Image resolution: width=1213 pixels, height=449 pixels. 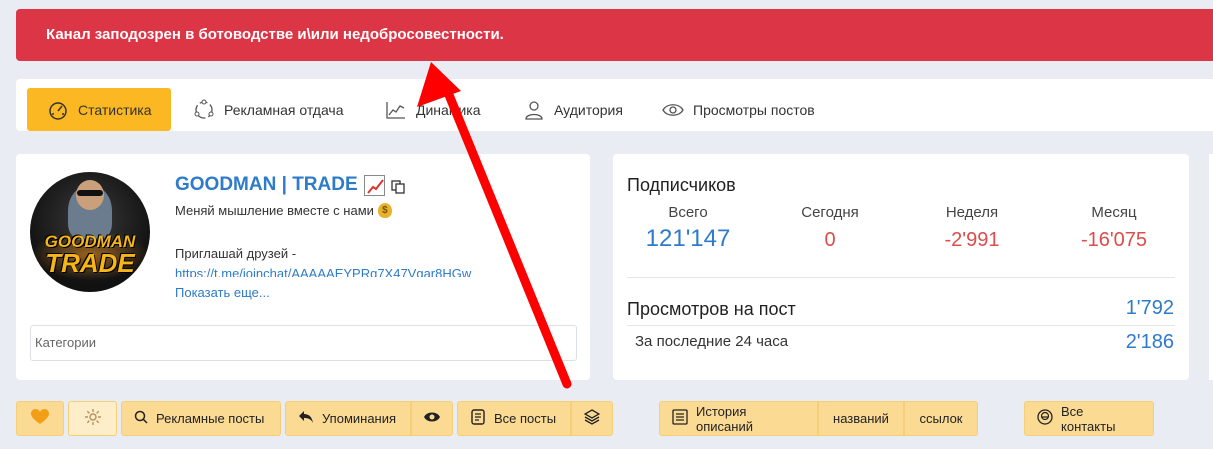 I want to click on tab-label: Статистика, so click(x=115, y=109).